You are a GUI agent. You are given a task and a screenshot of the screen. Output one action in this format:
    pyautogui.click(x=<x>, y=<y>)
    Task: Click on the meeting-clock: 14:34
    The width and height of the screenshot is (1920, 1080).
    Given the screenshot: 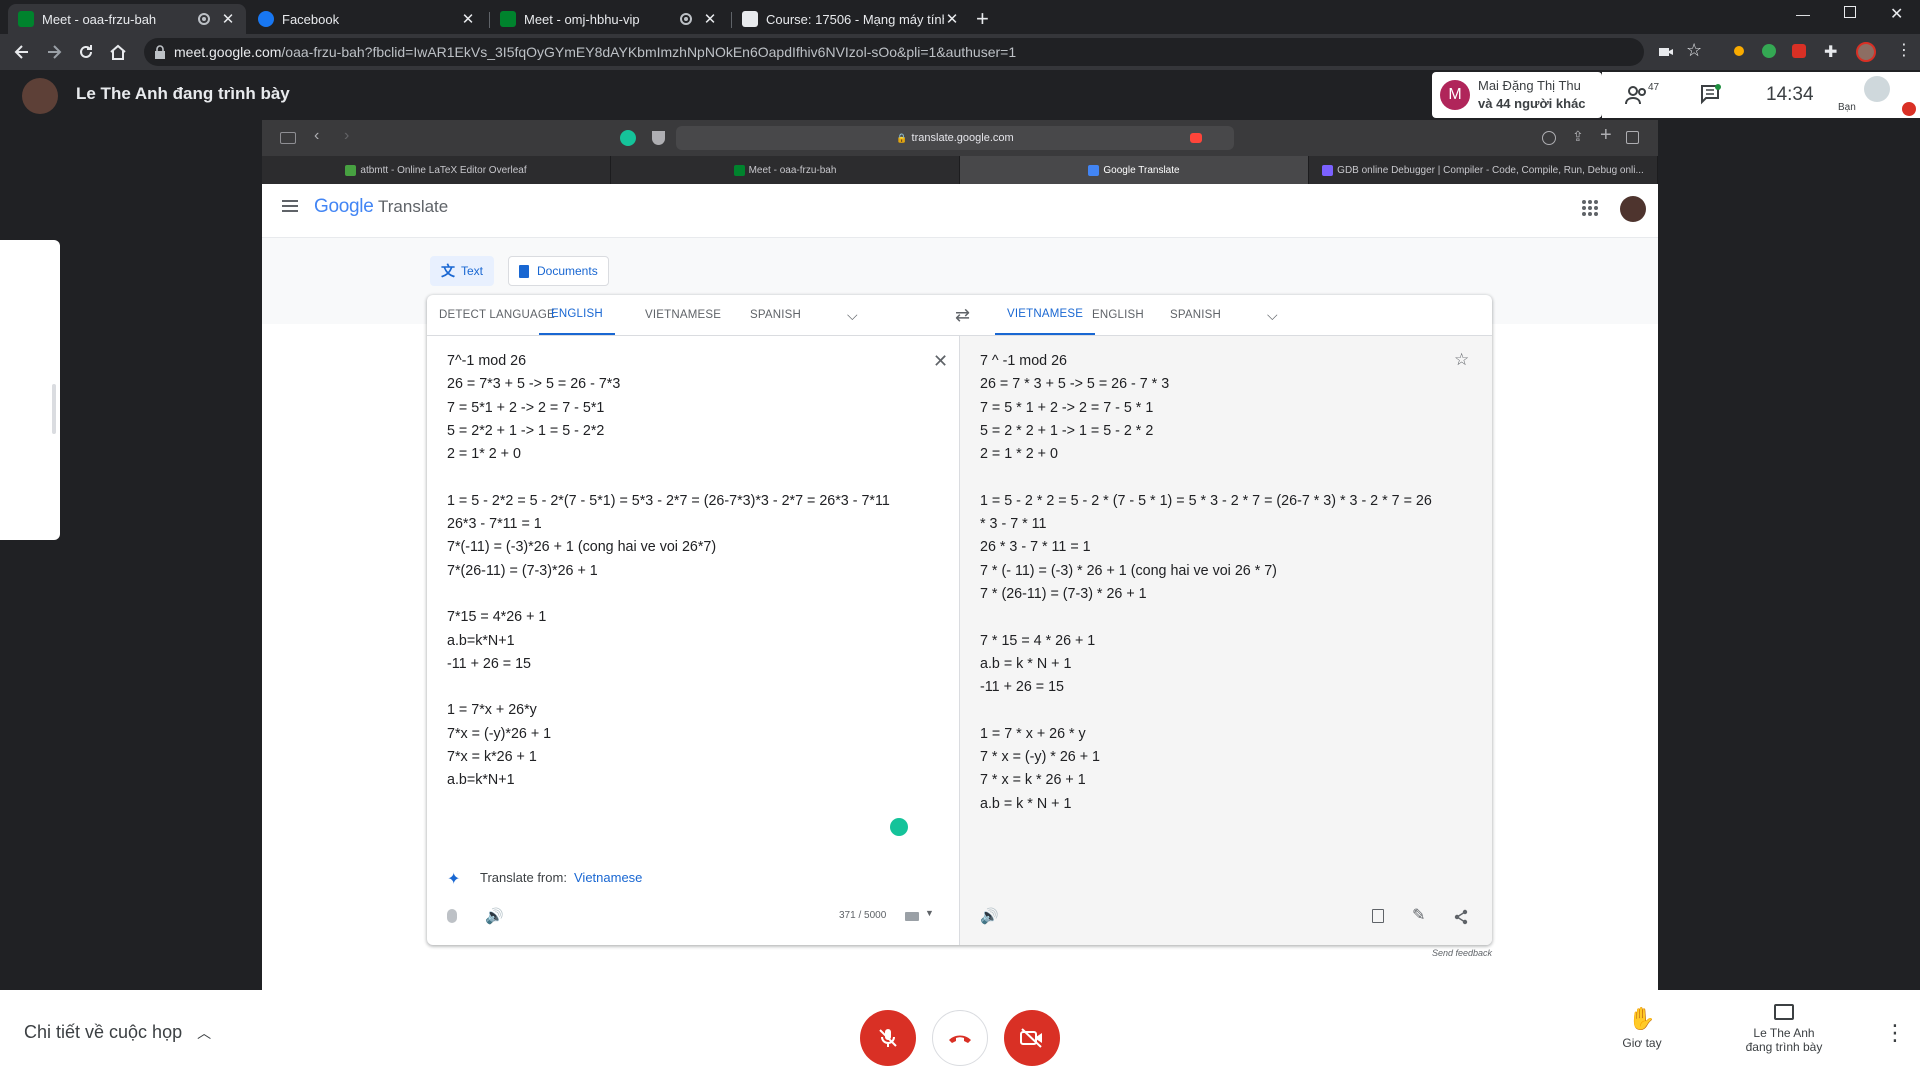 What is the action you would take?
    pyautogui.click(x=1790, y=94)
    